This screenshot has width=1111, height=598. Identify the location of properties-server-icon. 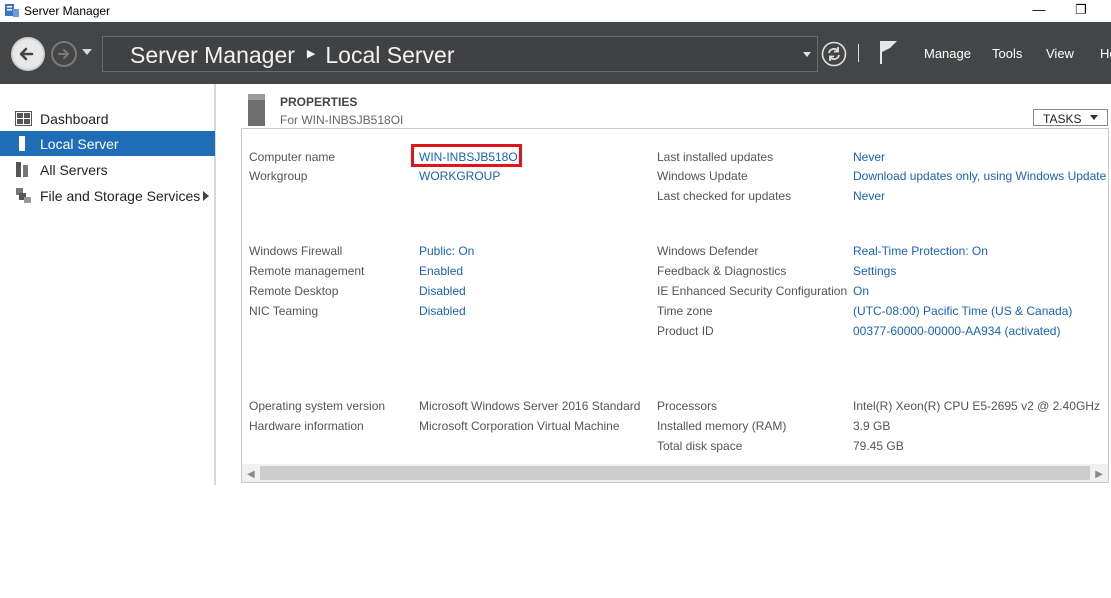
(256, 110).